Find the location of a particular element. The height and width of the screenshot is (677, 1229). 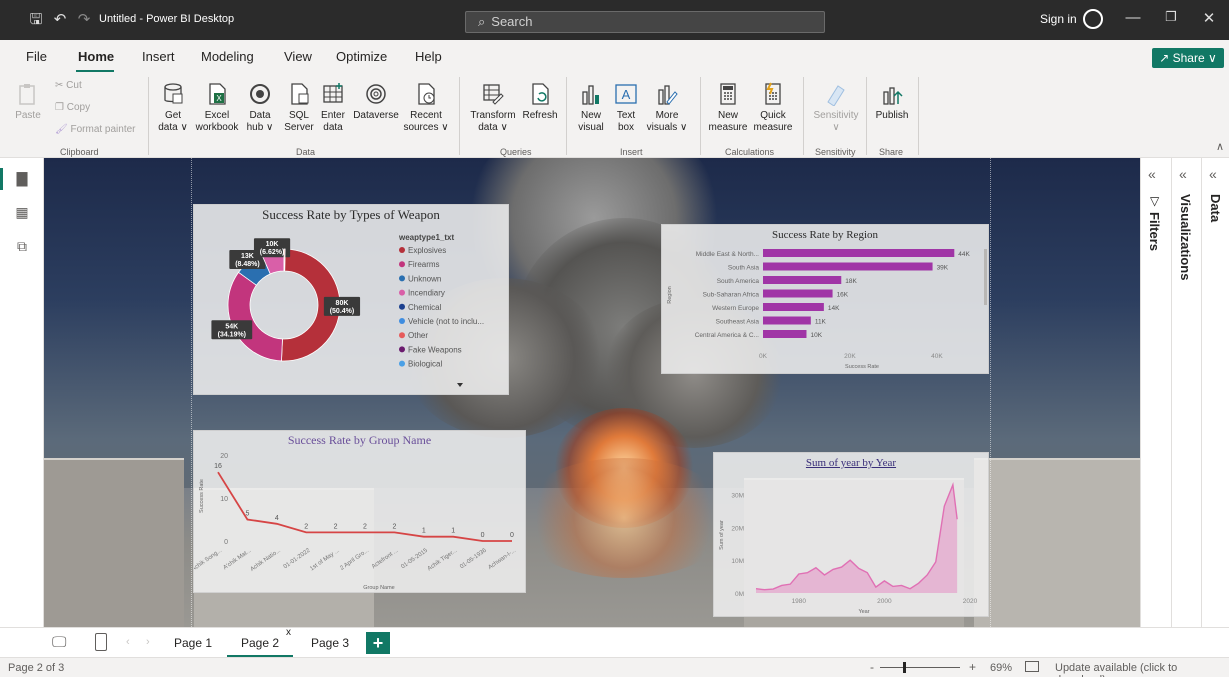

page-tab-2: Page 2x is located at coordinates (260, 642).